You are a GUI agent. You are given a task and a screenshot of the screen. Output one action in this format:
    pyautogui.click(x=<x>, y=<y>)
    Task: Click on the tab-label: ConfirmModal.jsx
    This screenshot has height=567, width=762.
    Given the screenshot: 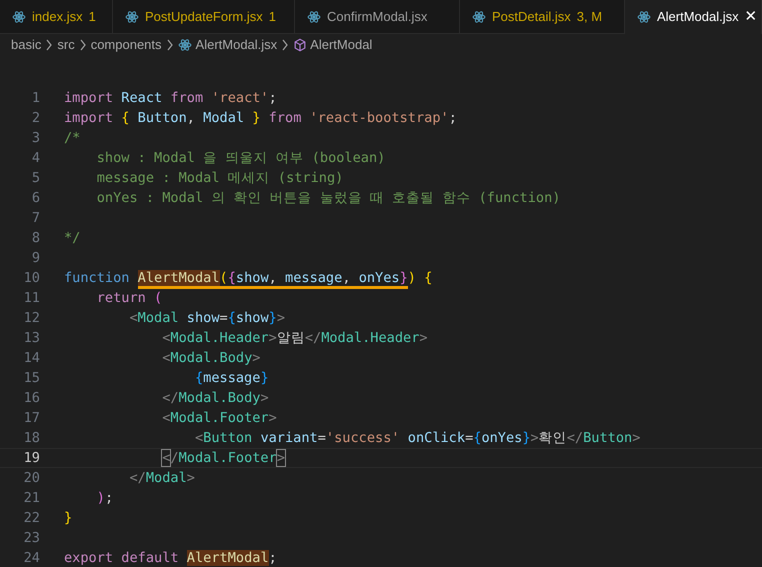 What is the action you would take?
    pyautogui.click(x=377, y=17)
    